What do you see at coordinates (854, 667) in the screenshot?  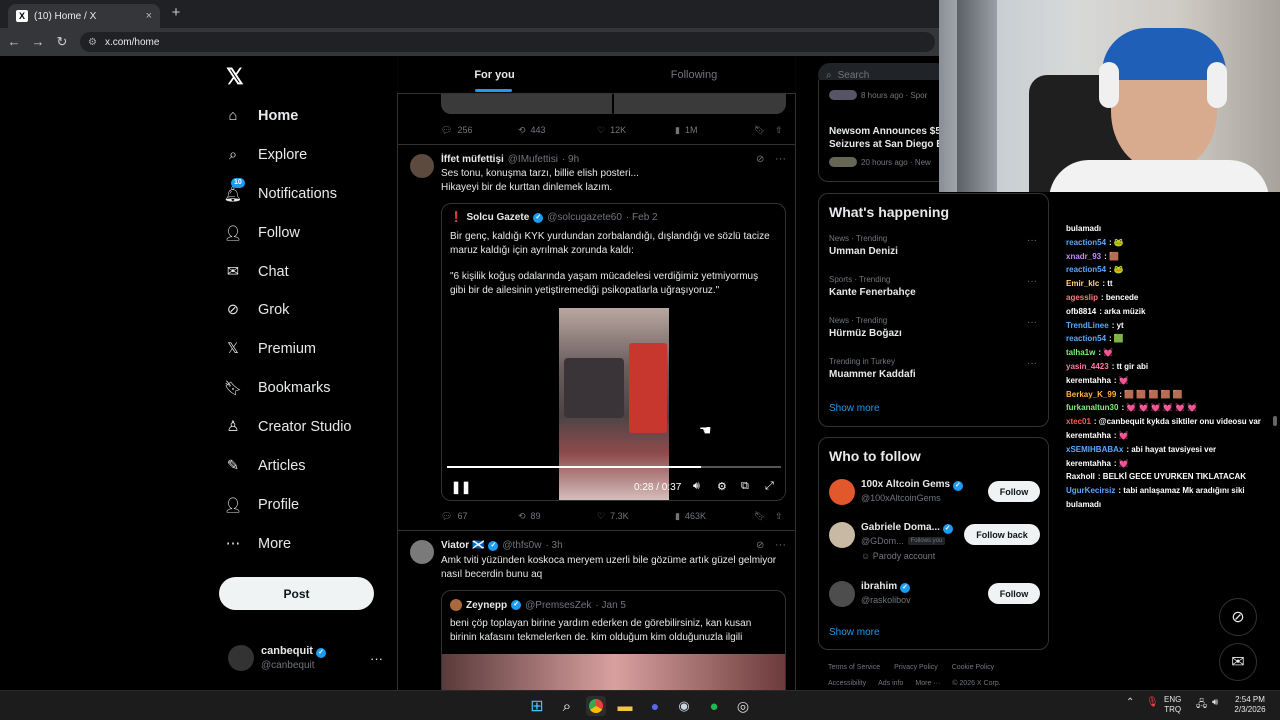 I see `footer-link: Terms of Service` at bounding box center [854, 667].